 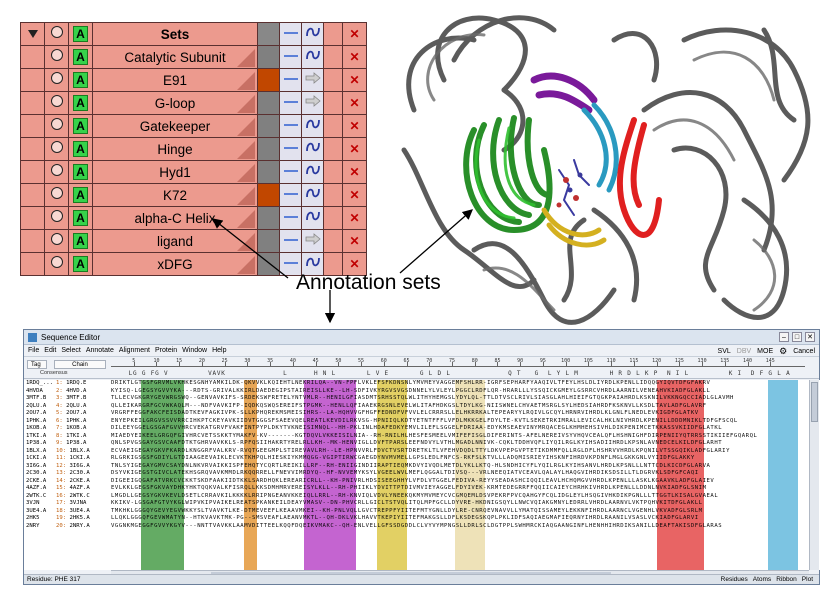 I want to click on set-name-cell: alpha-C Helix, so click(x=175, y=218).